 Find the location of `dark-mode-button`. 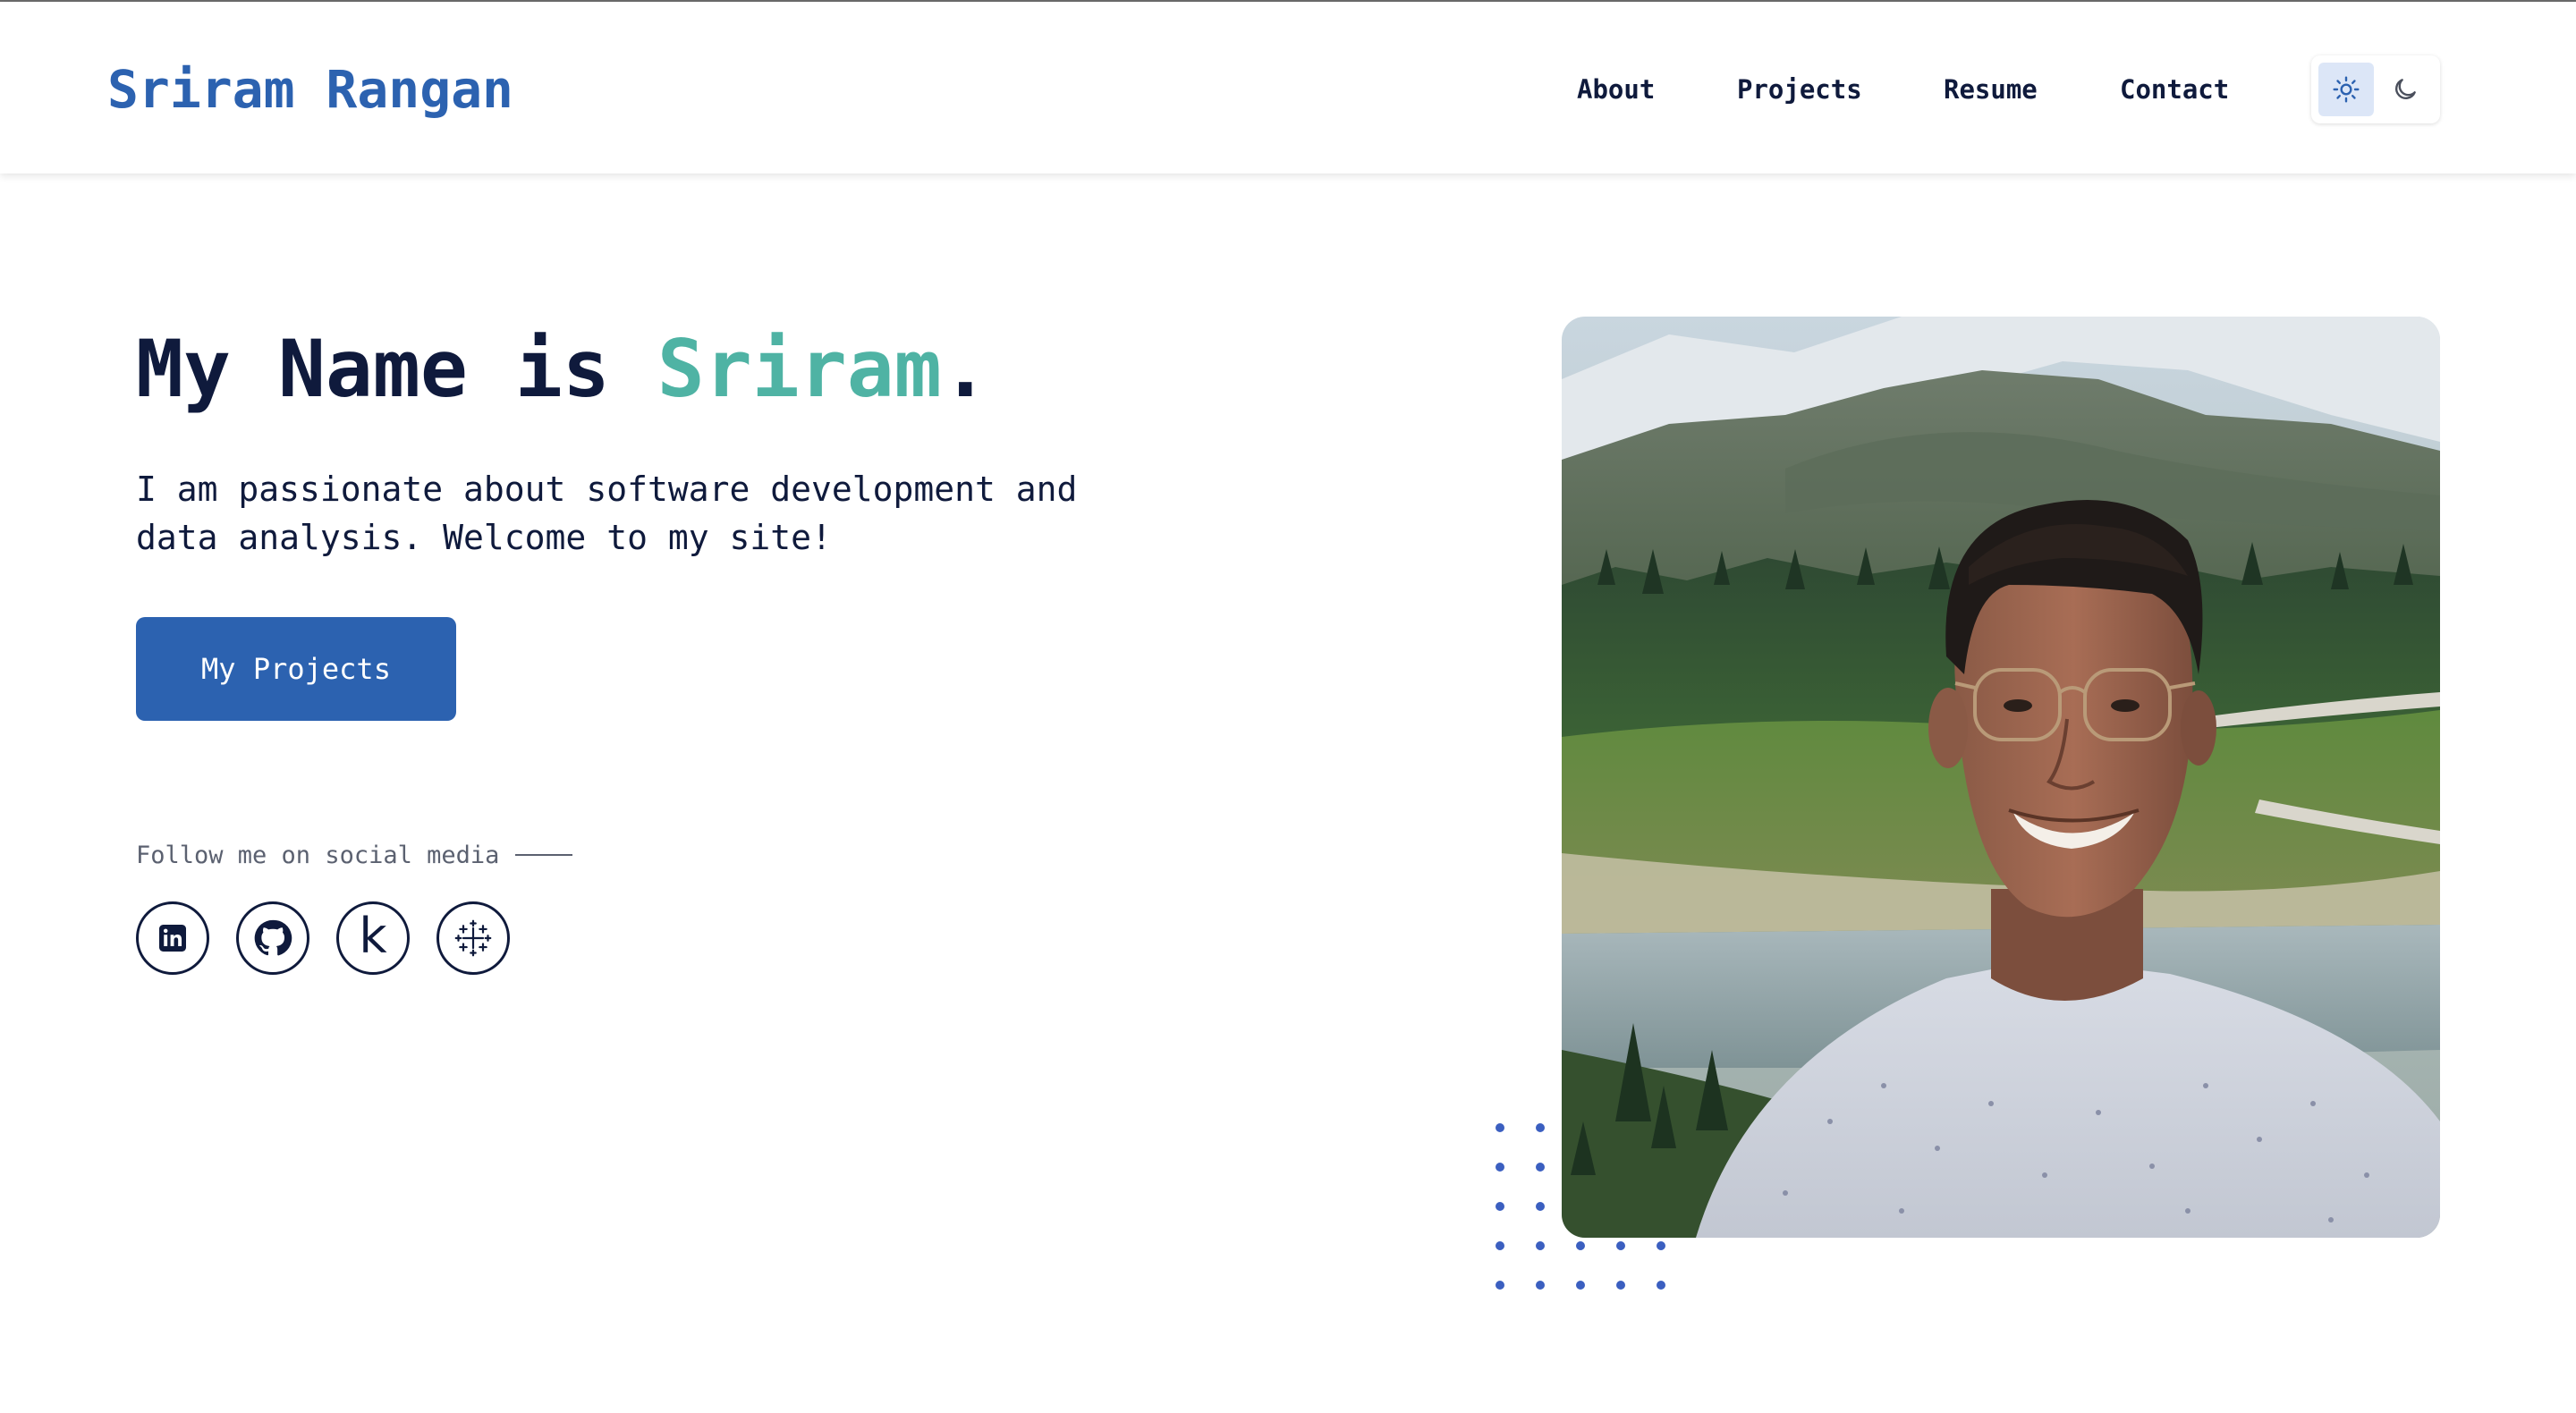

dark-mode-button is located at coordinates (2405, 89).